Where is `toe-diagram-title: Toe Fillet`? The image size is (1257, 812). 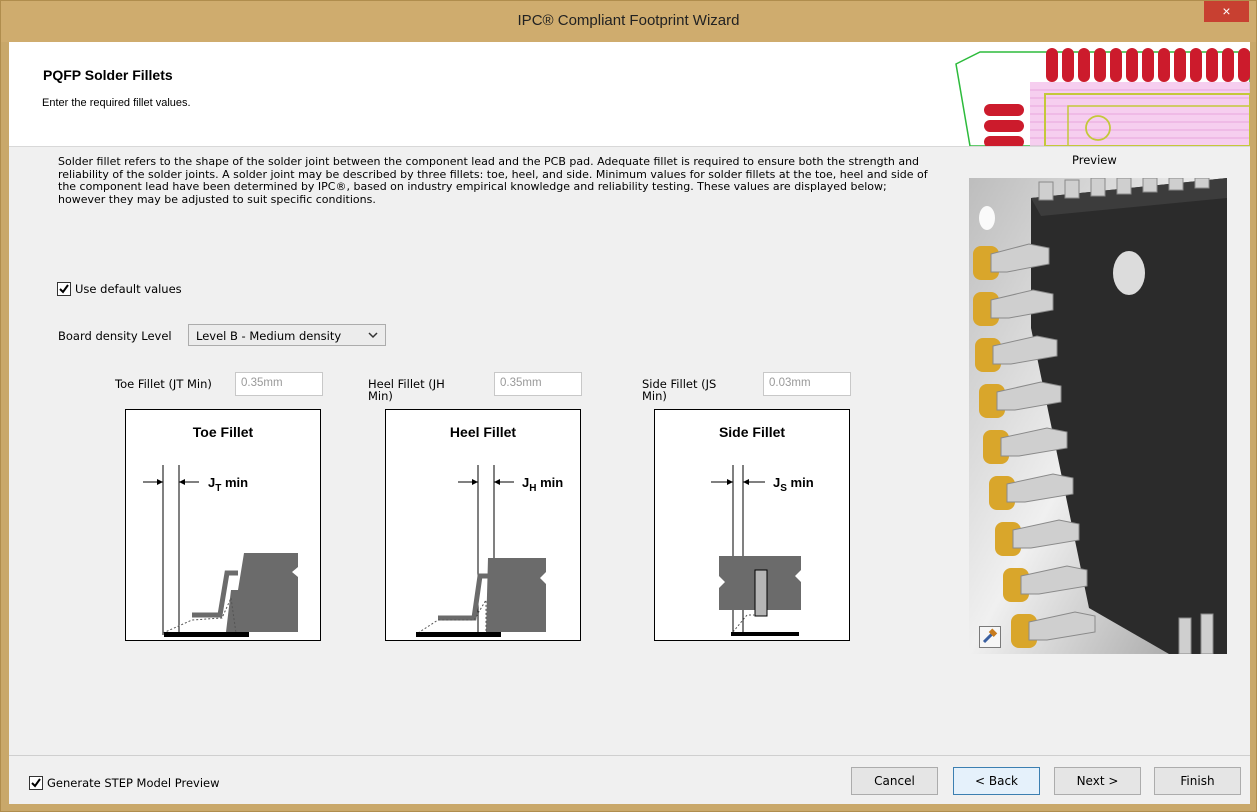 toe-diagram-title: Toe Fillet is located at coordinates (223, 432).